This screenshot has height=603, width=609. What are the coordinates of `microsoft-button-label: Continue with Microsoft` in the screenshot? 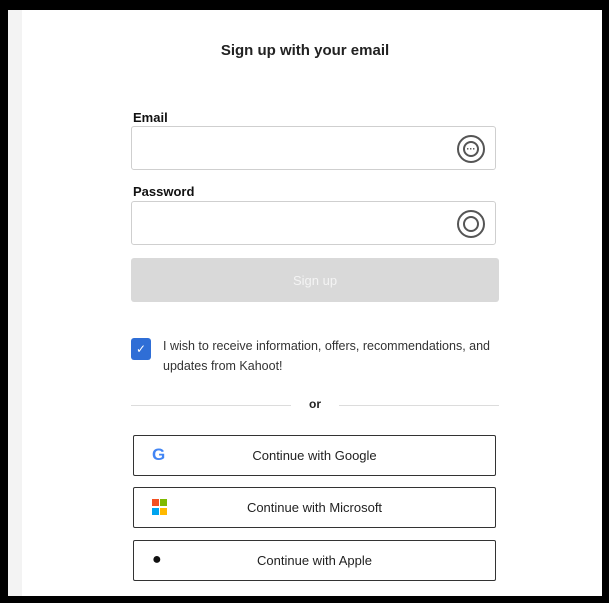 It's located at (314, 507).